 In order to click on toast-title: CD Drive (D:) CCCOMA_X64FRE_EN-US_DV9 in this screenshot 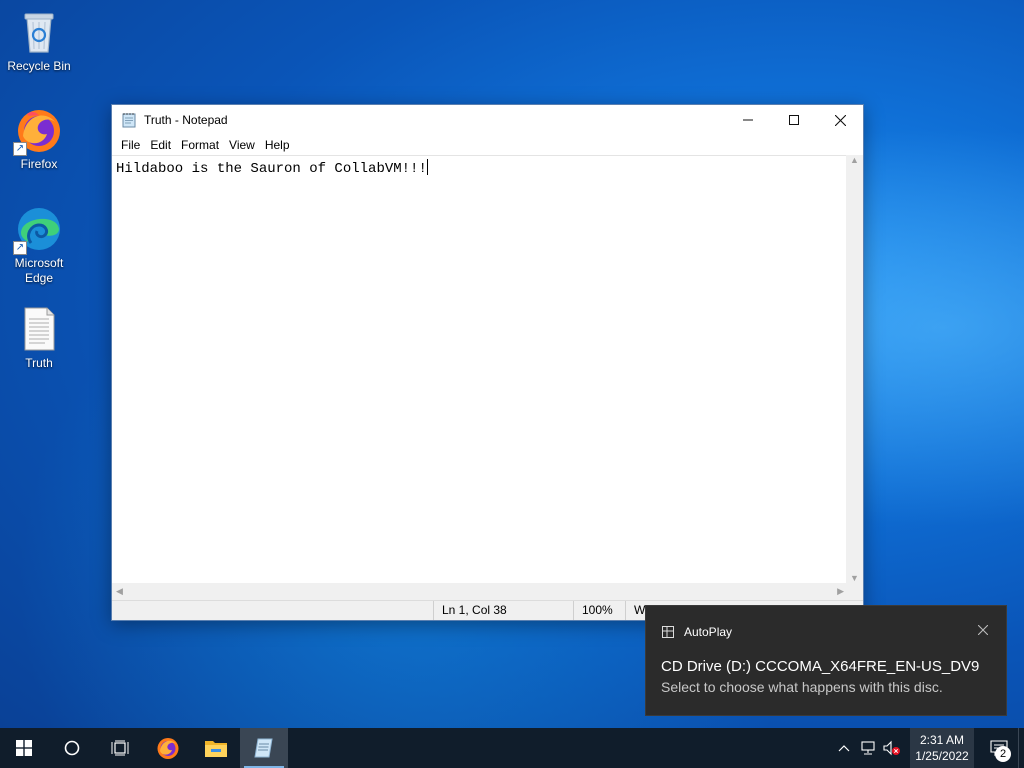, I will do `click(820, 666)`.